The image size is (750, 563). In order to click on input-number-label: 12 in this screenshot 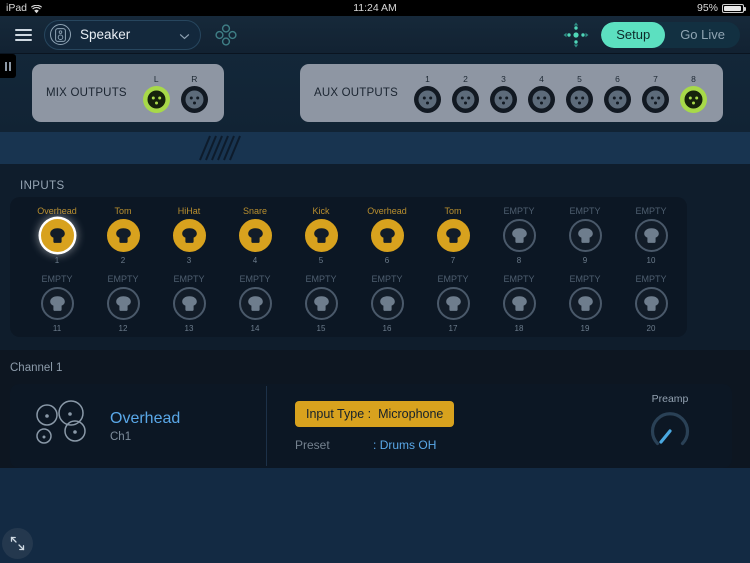, I will do `click(123, 328)`.